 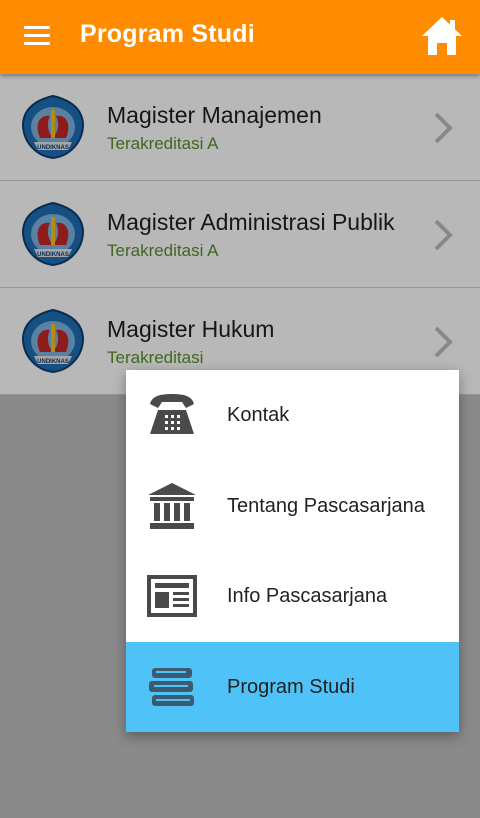 What do you see at coordinates (326, 505) in the screenshot?
I see `menu-item-label: Tentang Pascasarjana` at bounding box center [326, 505].